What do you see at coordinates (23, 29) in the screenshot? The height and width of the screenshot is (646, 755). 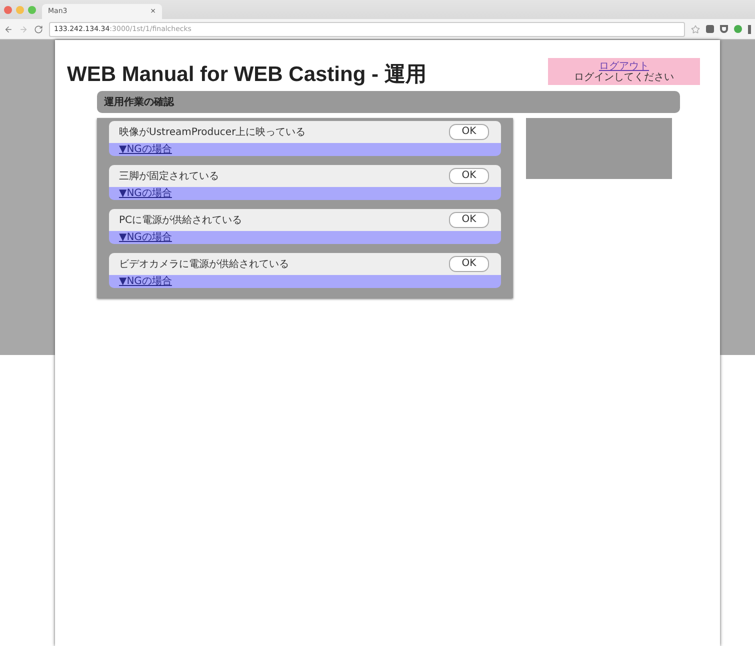 I see `forward-icon` at bounding box center [23, 29].